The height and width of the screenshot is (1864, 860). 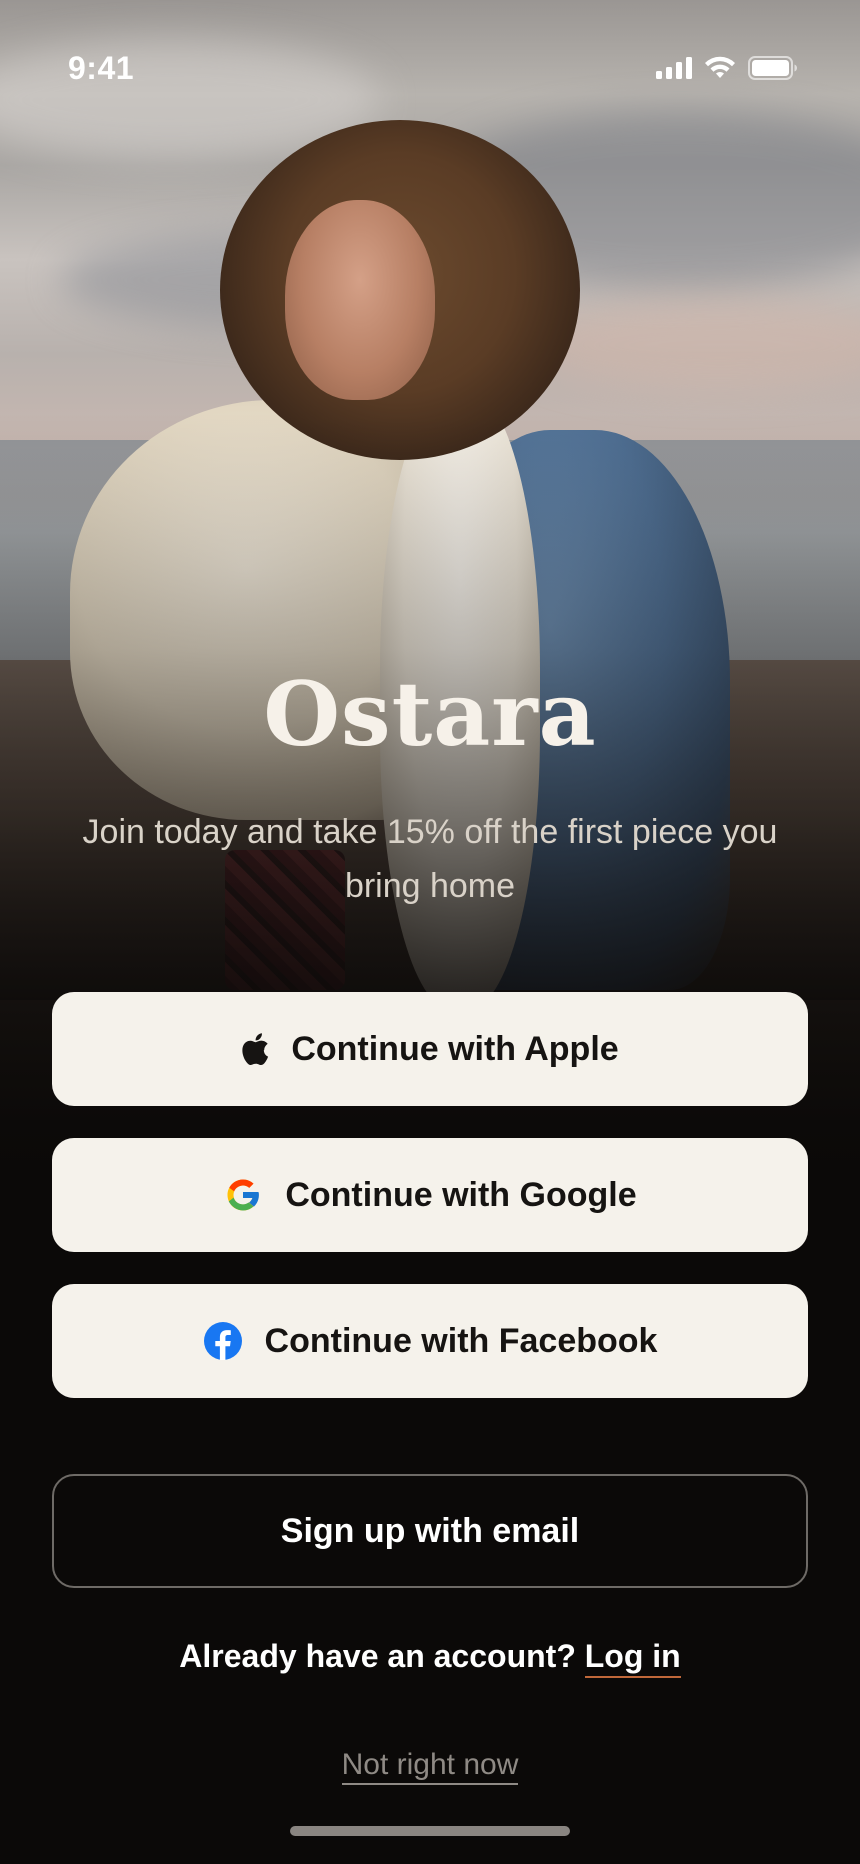 I want to click on sign-up-with-email-button: Sign up with email, so click(x=430, y=1531).